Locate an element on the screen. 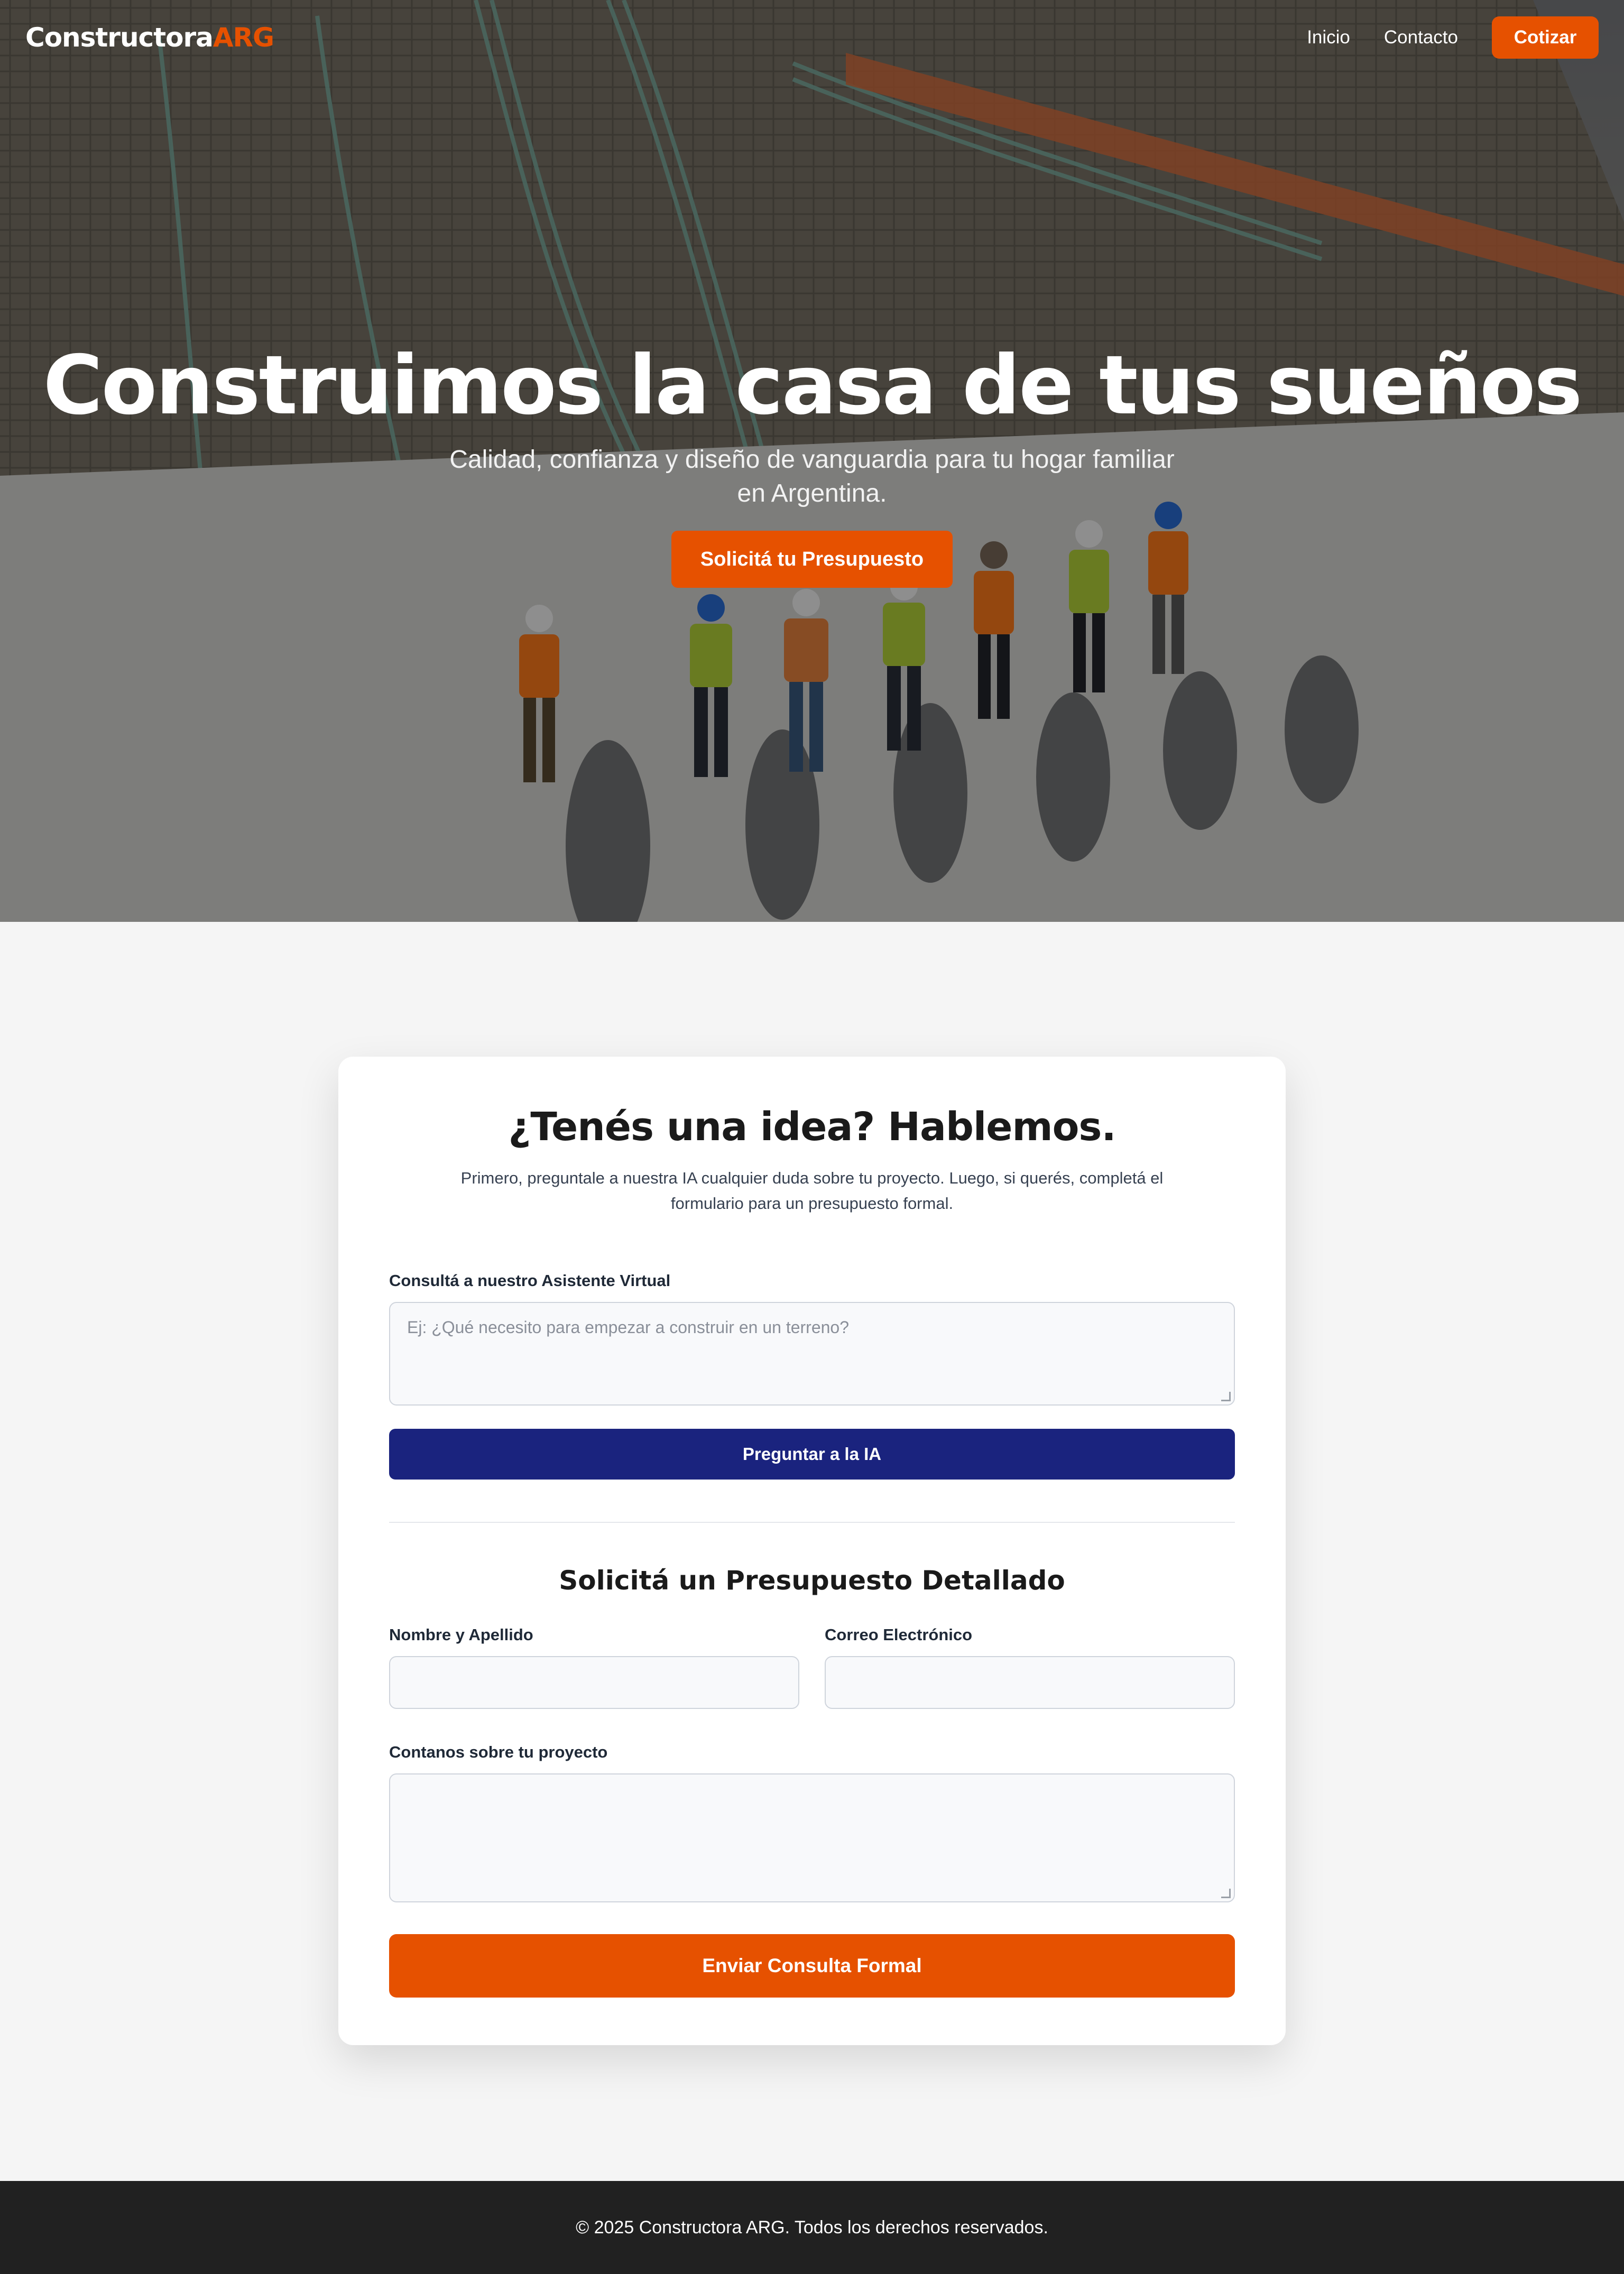  nav-link-contacto: Contacto is located at coordinates (1421, 37).